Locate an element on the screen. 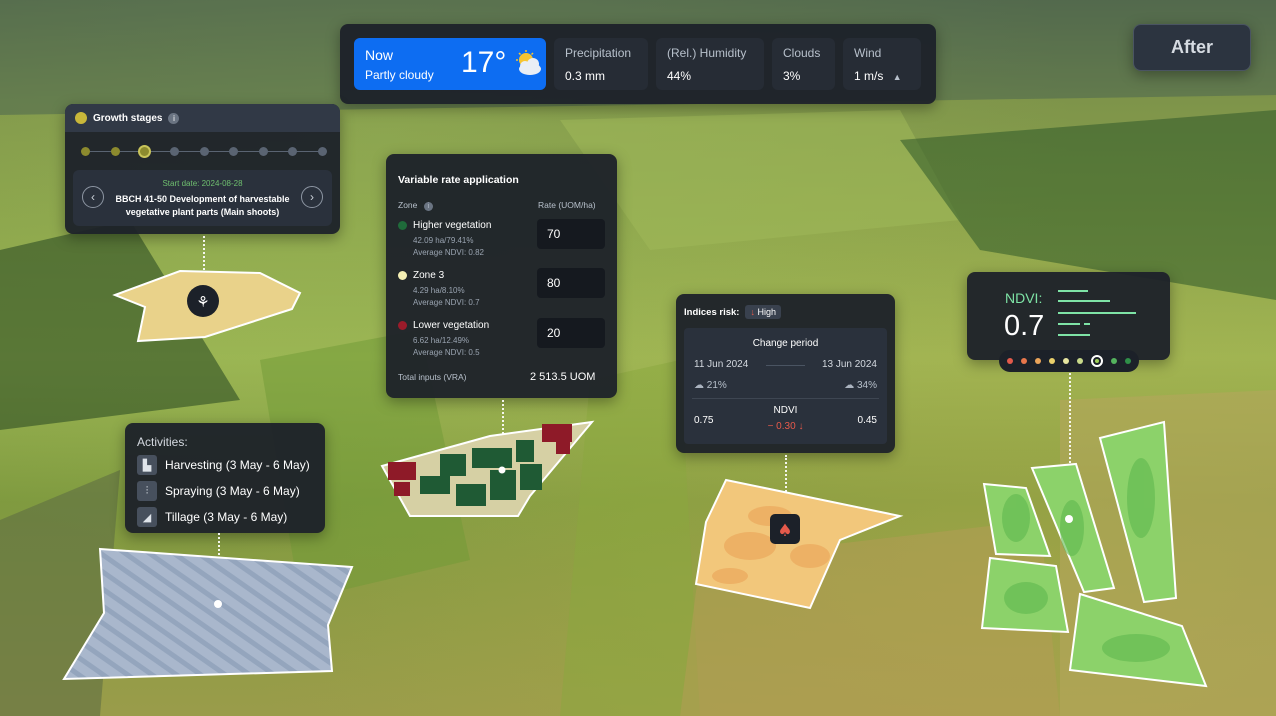 This screenshot has height=716, width=1276. field-vra-map is located at coordinates (490, 469).